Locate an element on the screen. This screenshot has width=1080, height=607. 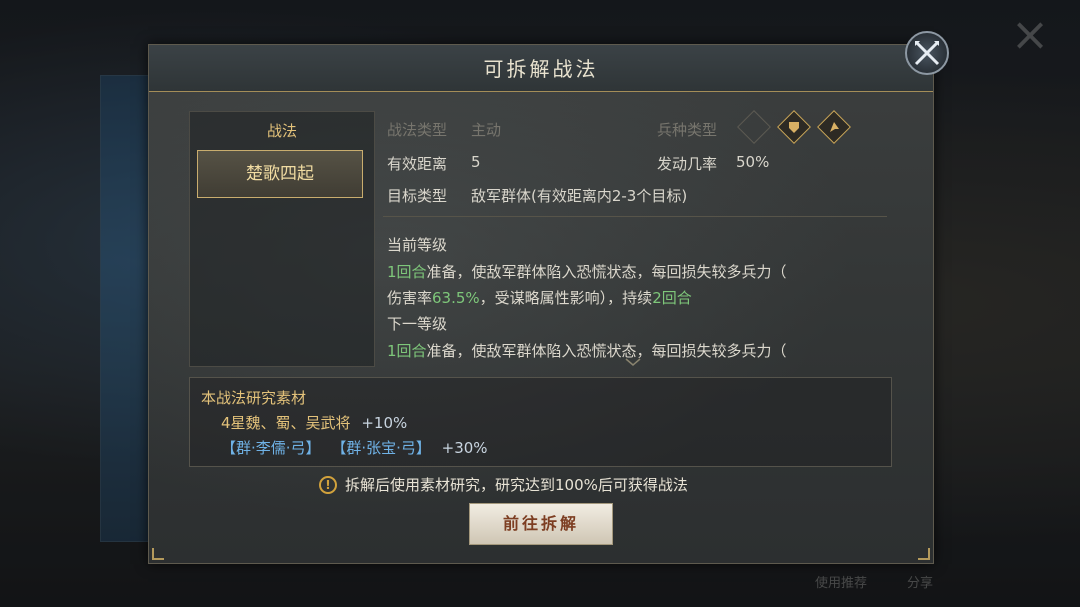
go-dismantle-button: 前往拆解 is located at coordinates (541, 524).